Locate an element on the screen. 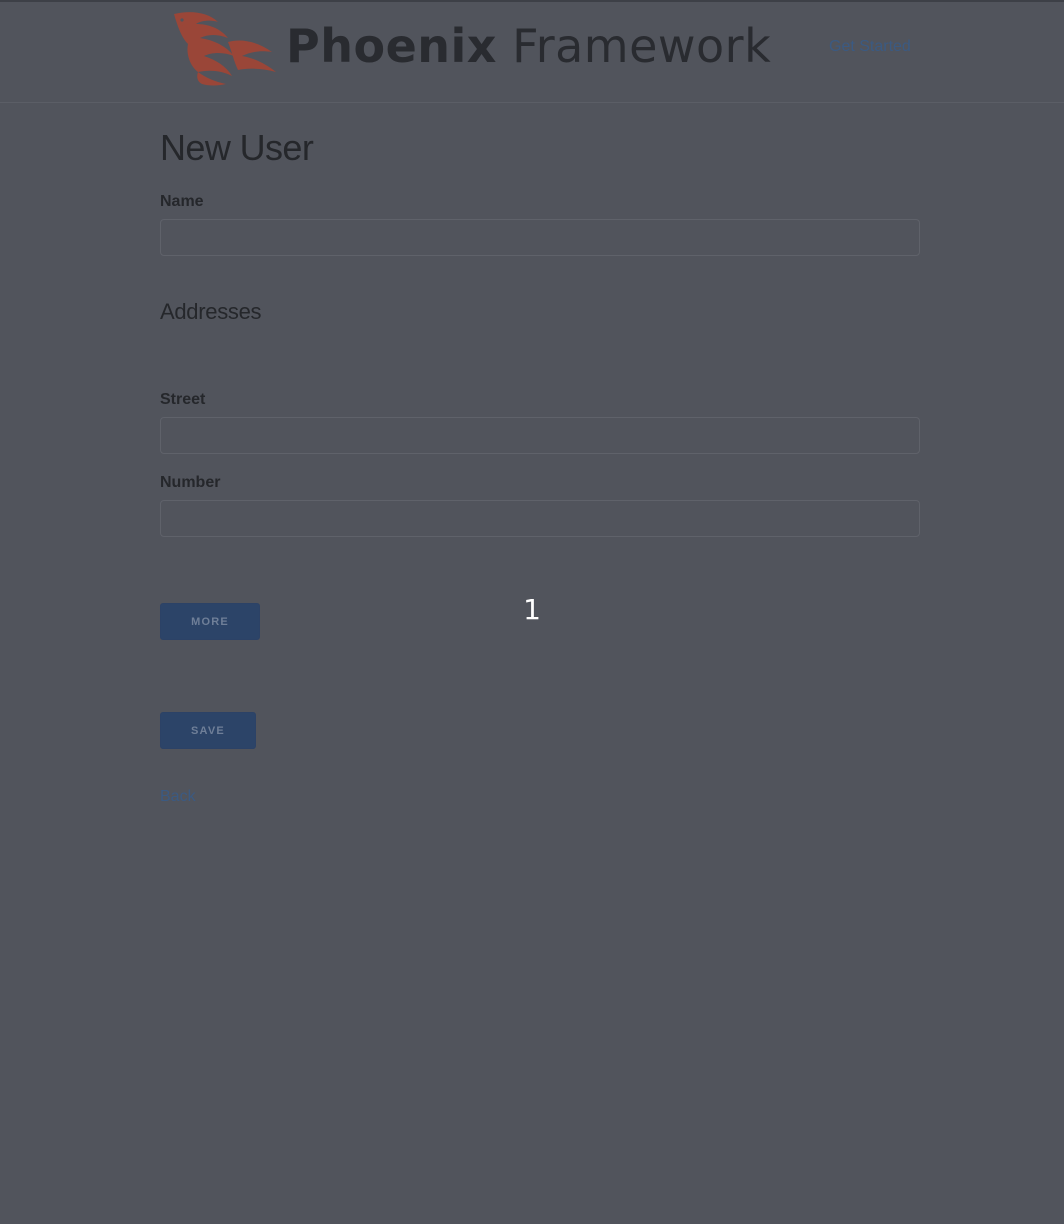  logo-wordmark: Phoenix Framework is located at coordinates (528, 46).